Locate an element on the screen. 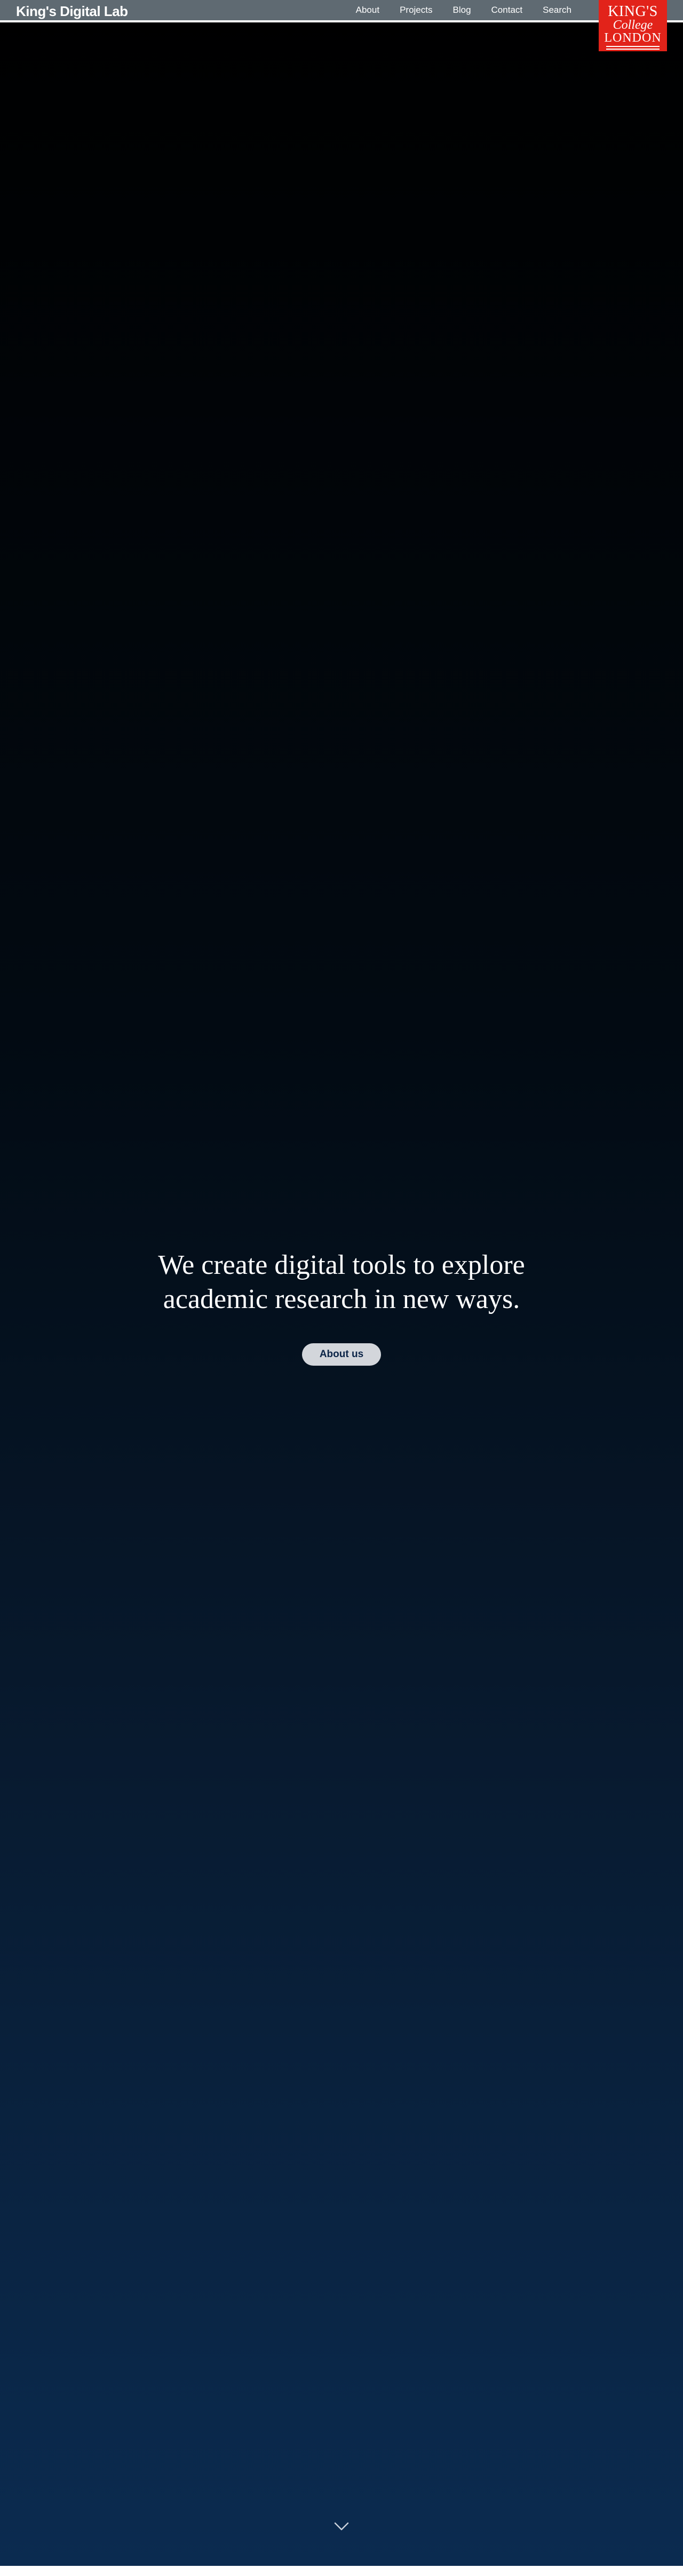  main-navigation: About Projects Blog Contact Search is located at coordinates (464, 10).